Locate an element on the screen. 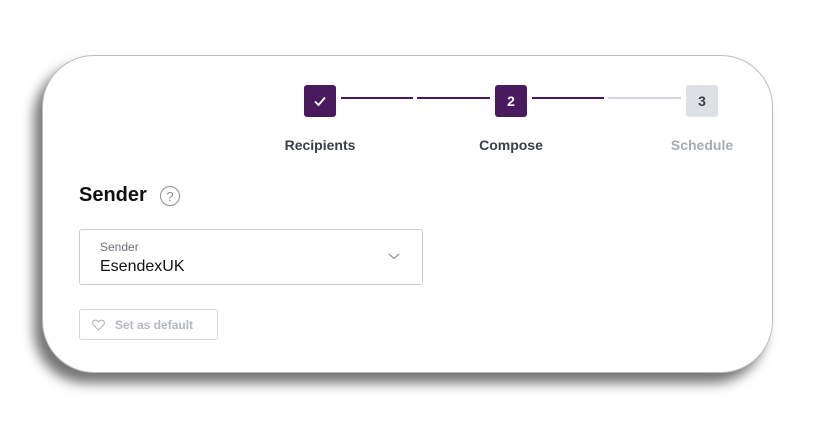  step-recipients-indicator is located at coordinates (320, 101).